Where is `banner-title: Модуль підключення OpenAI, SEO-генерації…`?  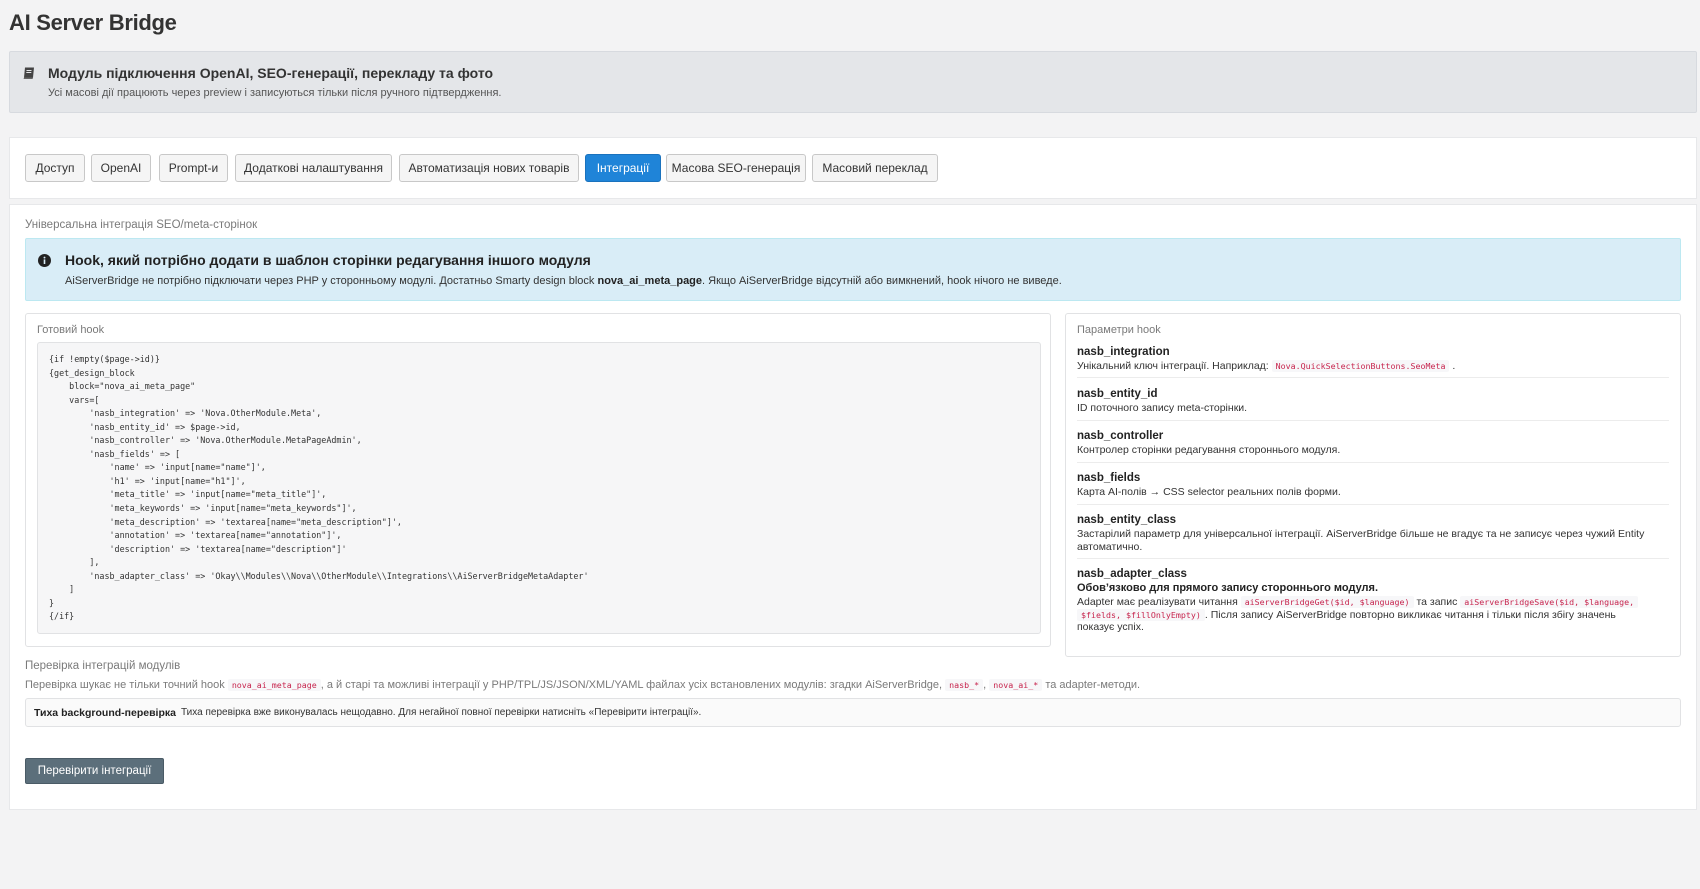
banner-title: Модуль підключення OpenAI, SEO-генерації… is located at coordinates (271, 73).